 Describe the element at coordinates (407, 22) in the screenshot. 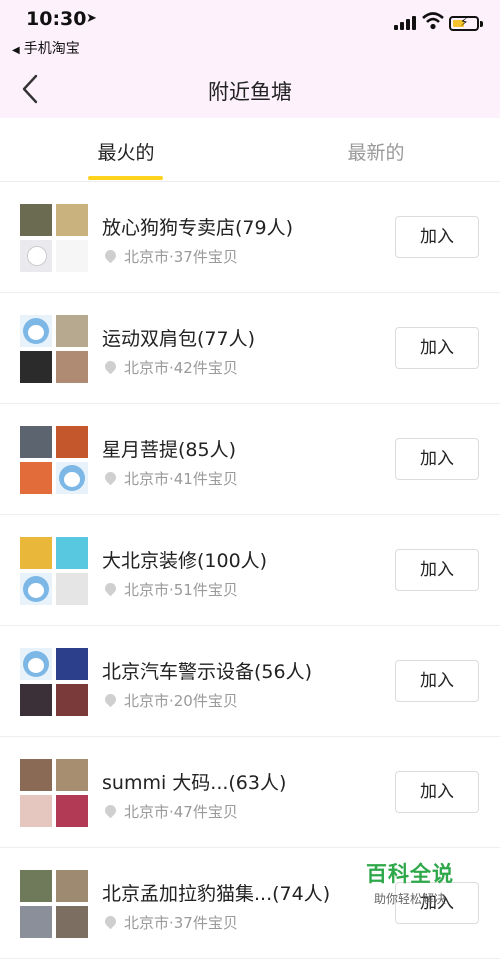

I see `cellular-signal-icon` at that location.